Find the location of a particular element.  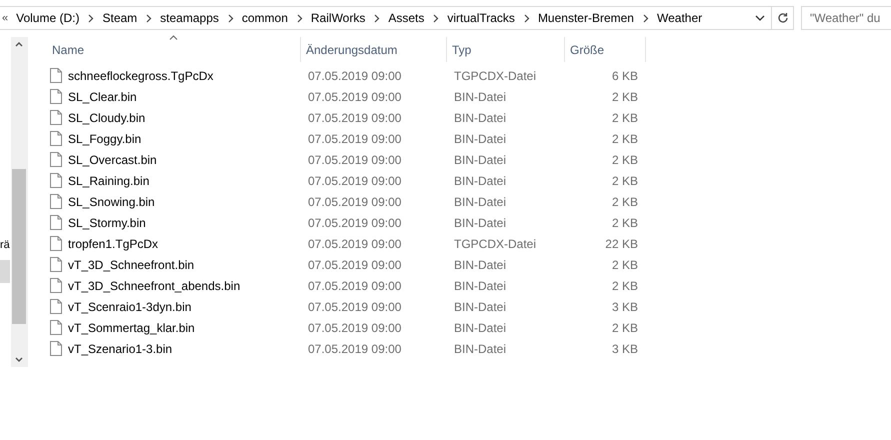

size-cell-text: 6 KB is located at coordinates (624, 75).